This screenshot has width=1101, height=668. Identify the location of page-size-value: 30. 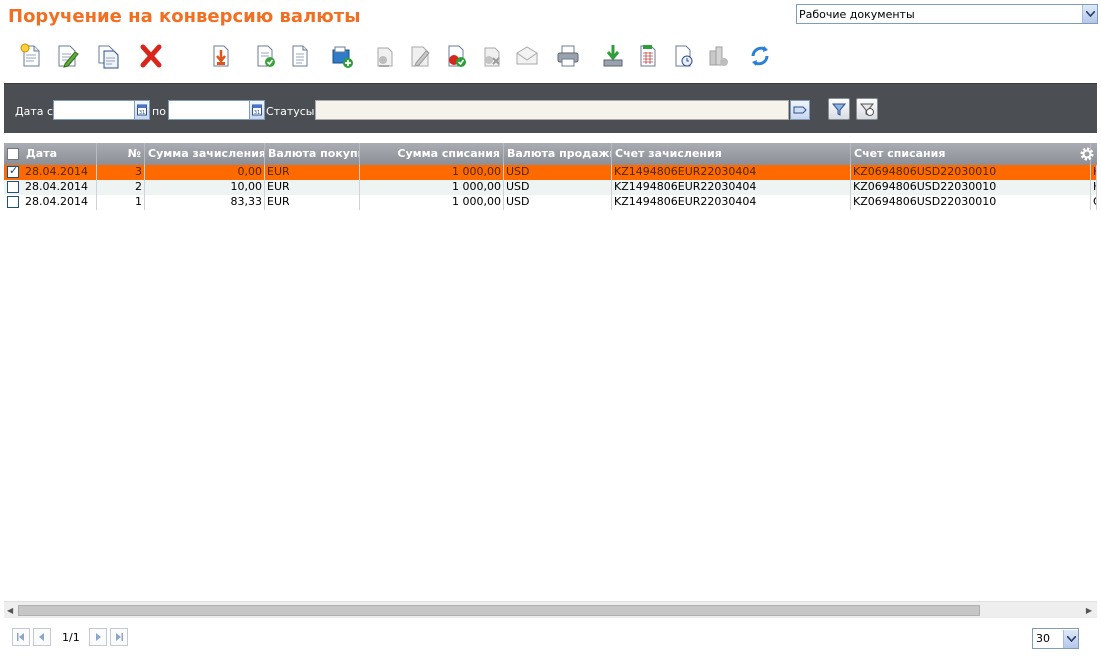
(1043, 638).